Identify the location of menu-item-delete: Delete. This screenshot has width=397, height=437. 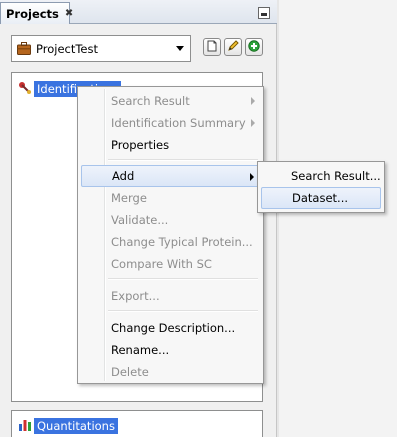
(170, 372).